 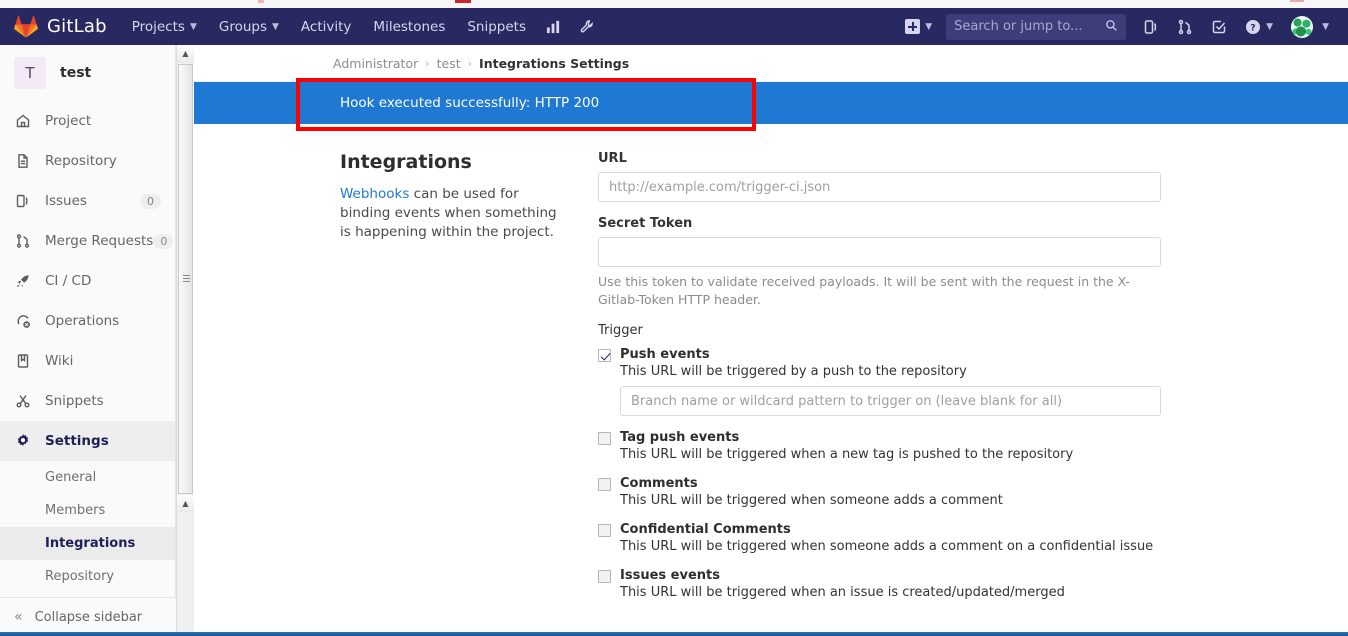 I want to click on sidebar-subitem-integrations-label: Integrations, so click(x=90, y=543).